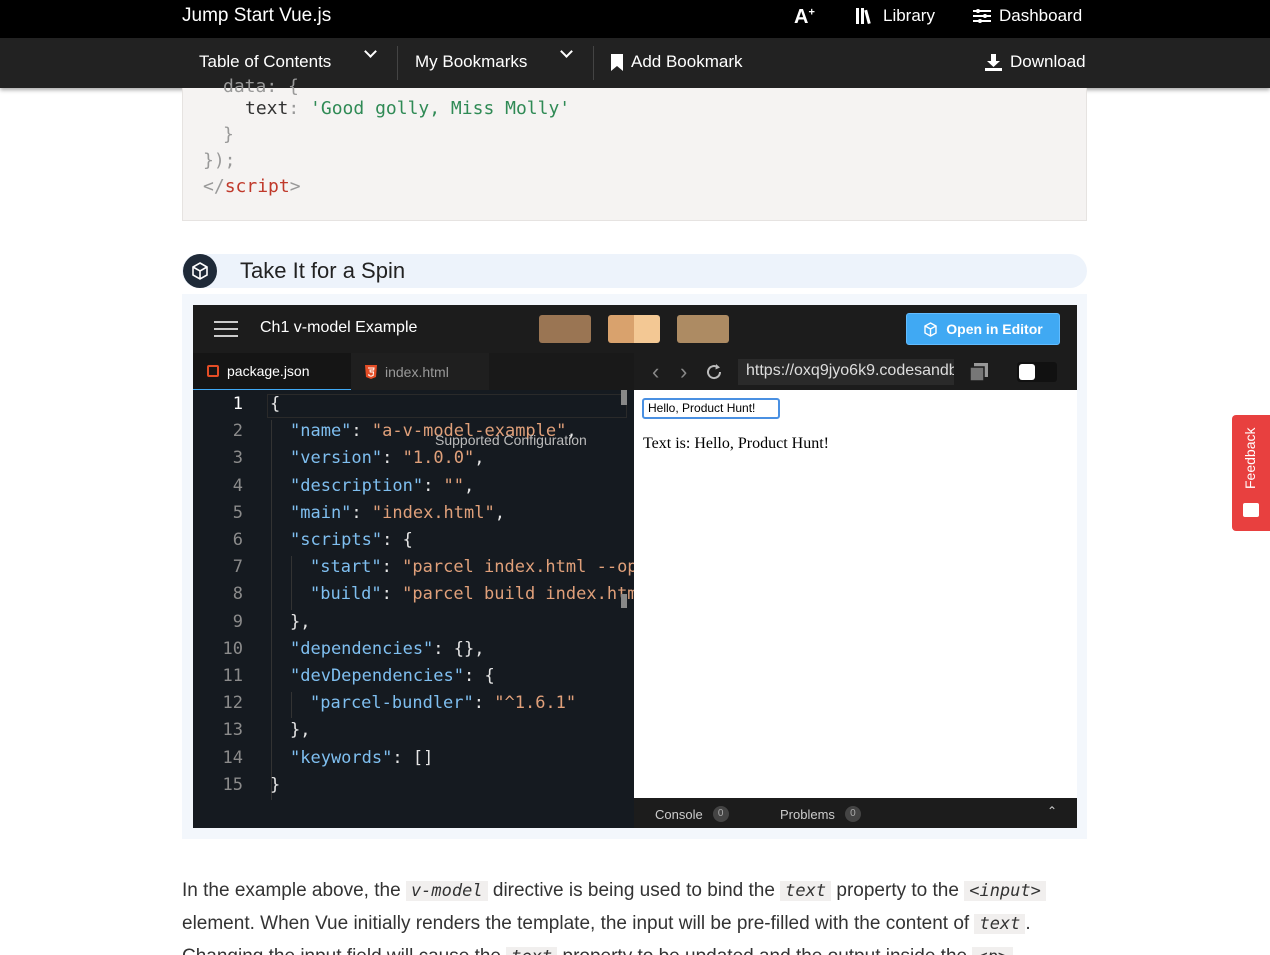  I want to click on line-number: 10, so click(218, 649).